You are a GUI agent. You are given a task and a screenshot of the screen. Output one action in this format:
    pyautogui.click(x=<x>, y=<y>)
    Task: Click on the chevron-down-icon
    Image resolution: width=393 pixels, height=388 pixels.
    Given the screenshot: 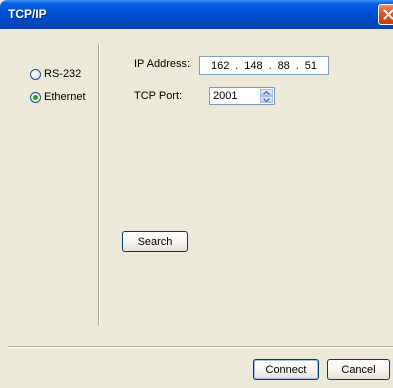 What is the action you would take?
    pyautogui.click(x=266, y=99)
    